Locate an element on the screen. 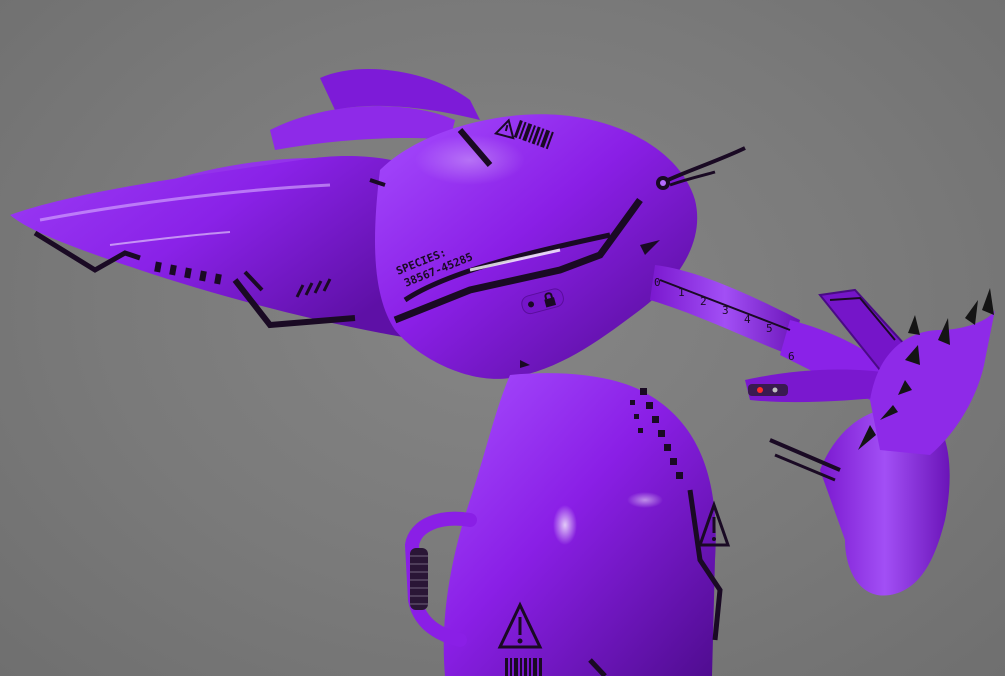 This screenshot has width=1005, height=676. ruler-mark: 6 is located at coordinates (791, 356).